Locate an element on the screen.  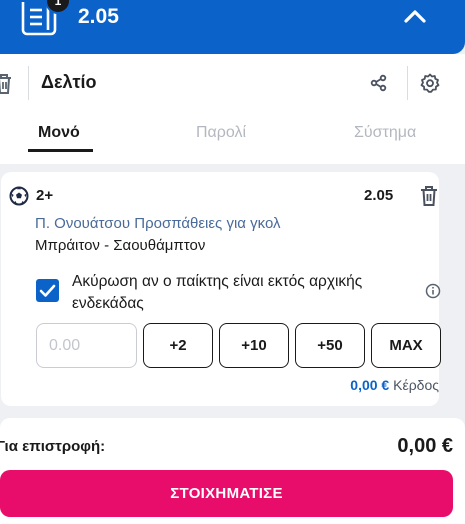
potential-win-label: Κέρδος is located at coordinates (416, 385).